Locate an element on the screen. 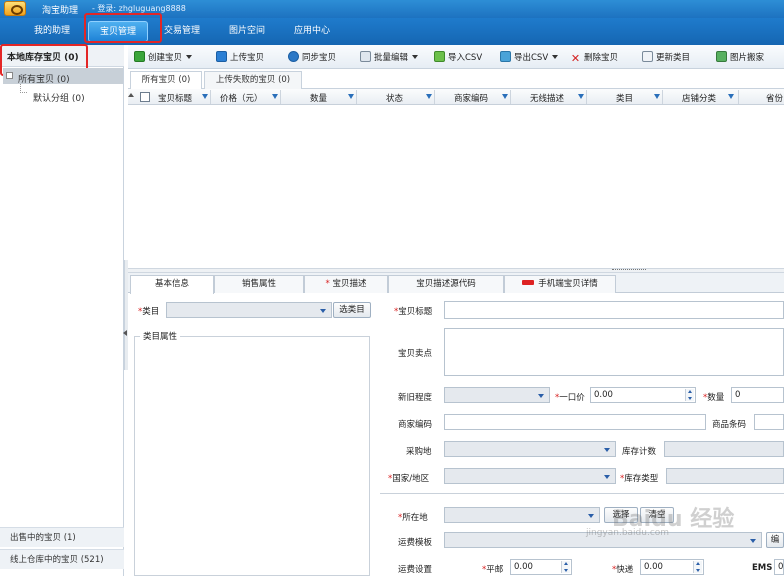 This screenshot has width=784, height=576. upload-item-button: 上传宝贝 is located at coordinates (240, 58).